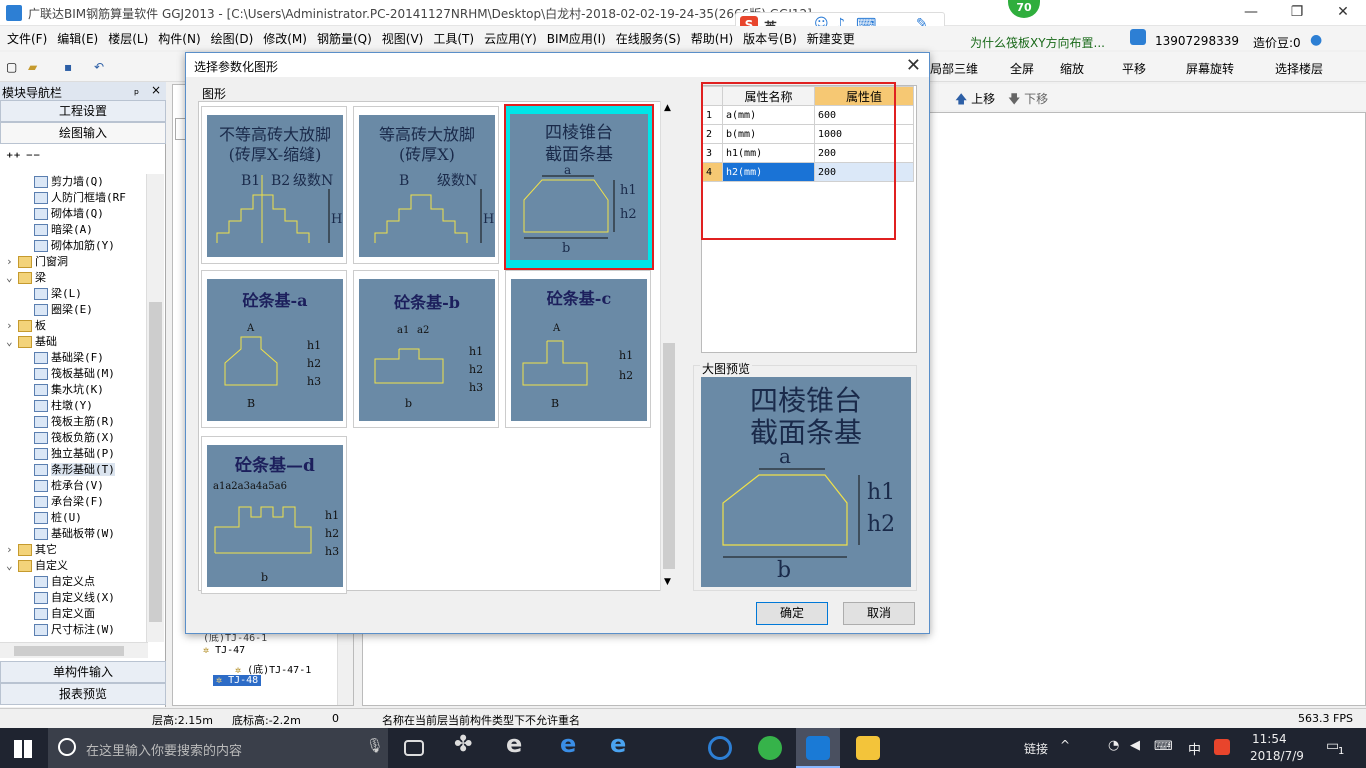 This screenshot has width=1366, height=768. What do you see at coordinates (1277, 756) in the screenshot?
I see `clock-date: 2018/7/9` at bounding box center [1277, 756].